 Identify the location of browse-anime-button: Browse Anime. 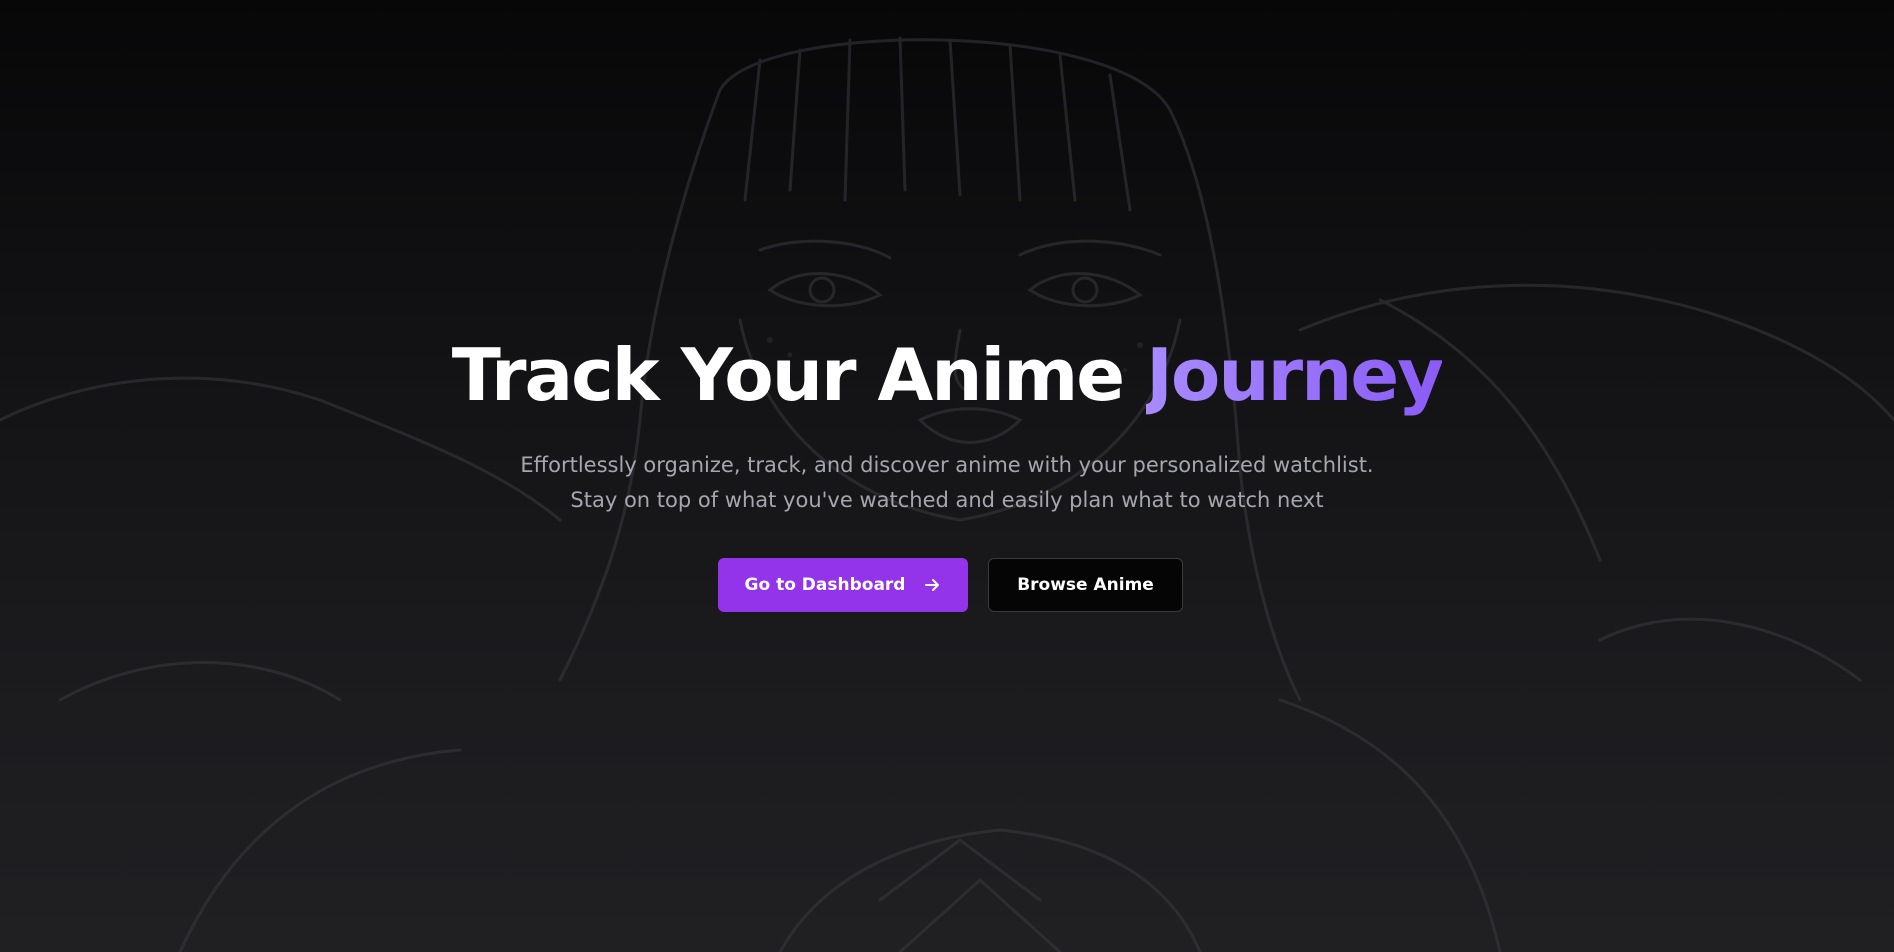
(1085, 585).